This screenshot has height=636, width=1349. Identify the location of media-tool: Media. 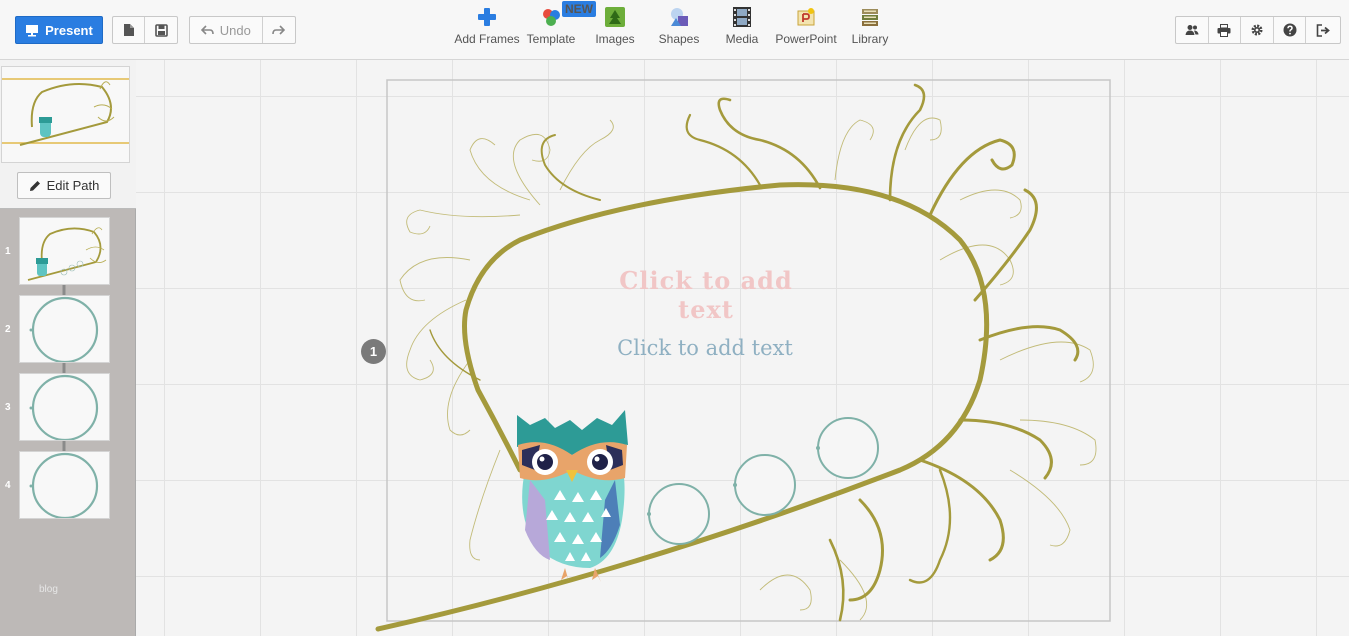
(742, 30).